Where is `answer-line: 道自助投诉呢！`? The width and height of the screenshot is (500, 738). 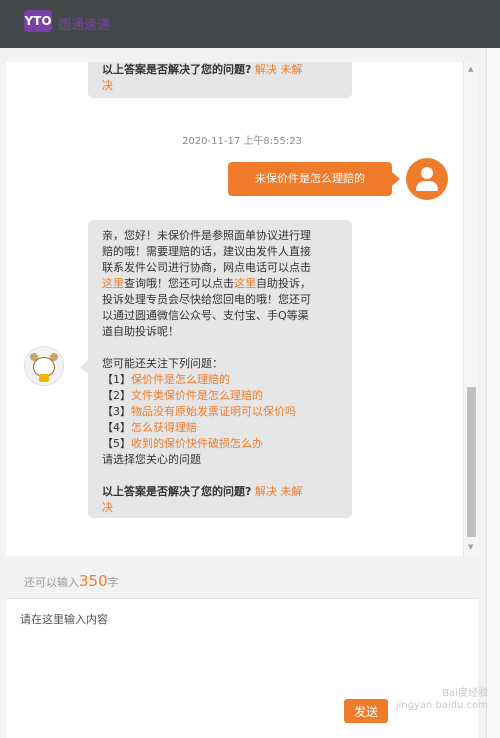
answer-line: 道自助投诉呢！ is located at coordinates (140, 331).